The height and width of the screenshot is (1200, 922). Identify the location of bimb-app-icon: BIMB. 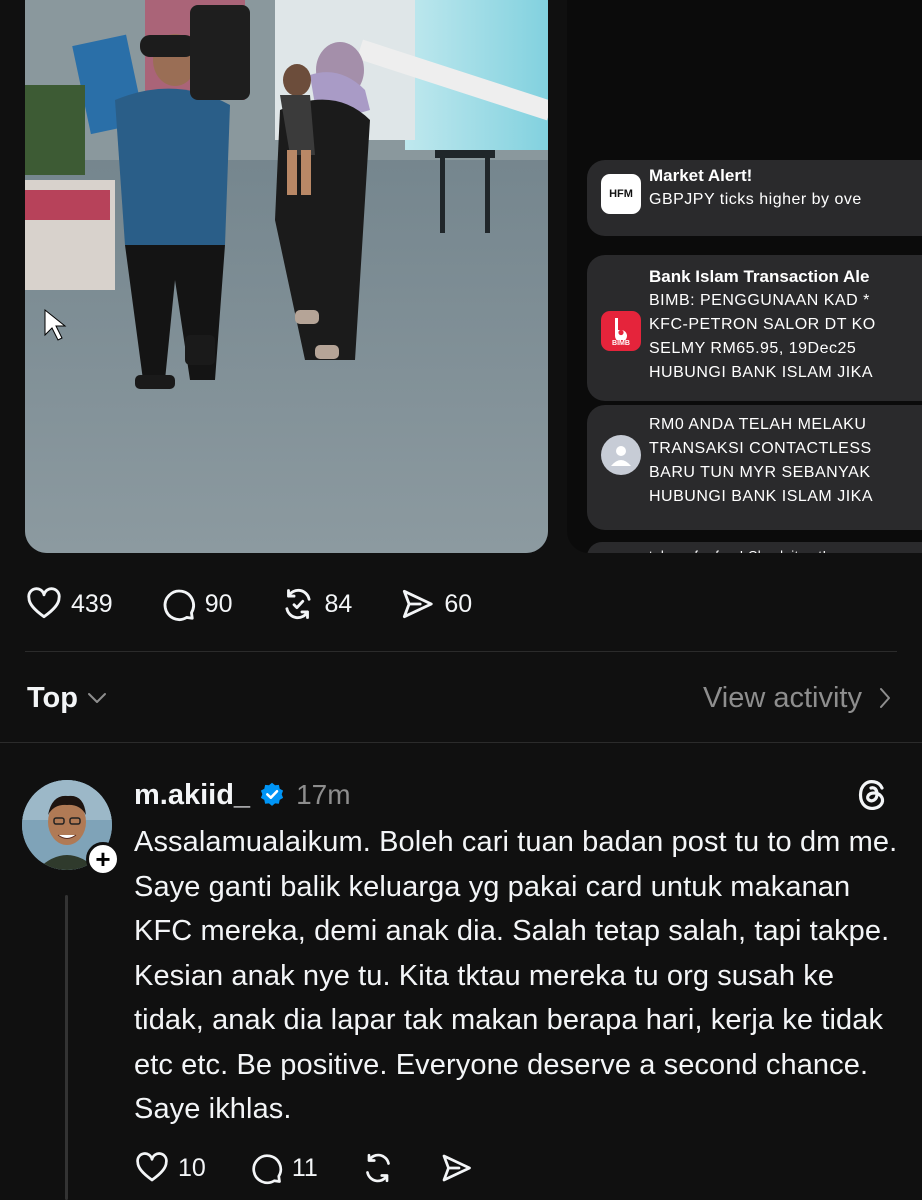
(621, 331).